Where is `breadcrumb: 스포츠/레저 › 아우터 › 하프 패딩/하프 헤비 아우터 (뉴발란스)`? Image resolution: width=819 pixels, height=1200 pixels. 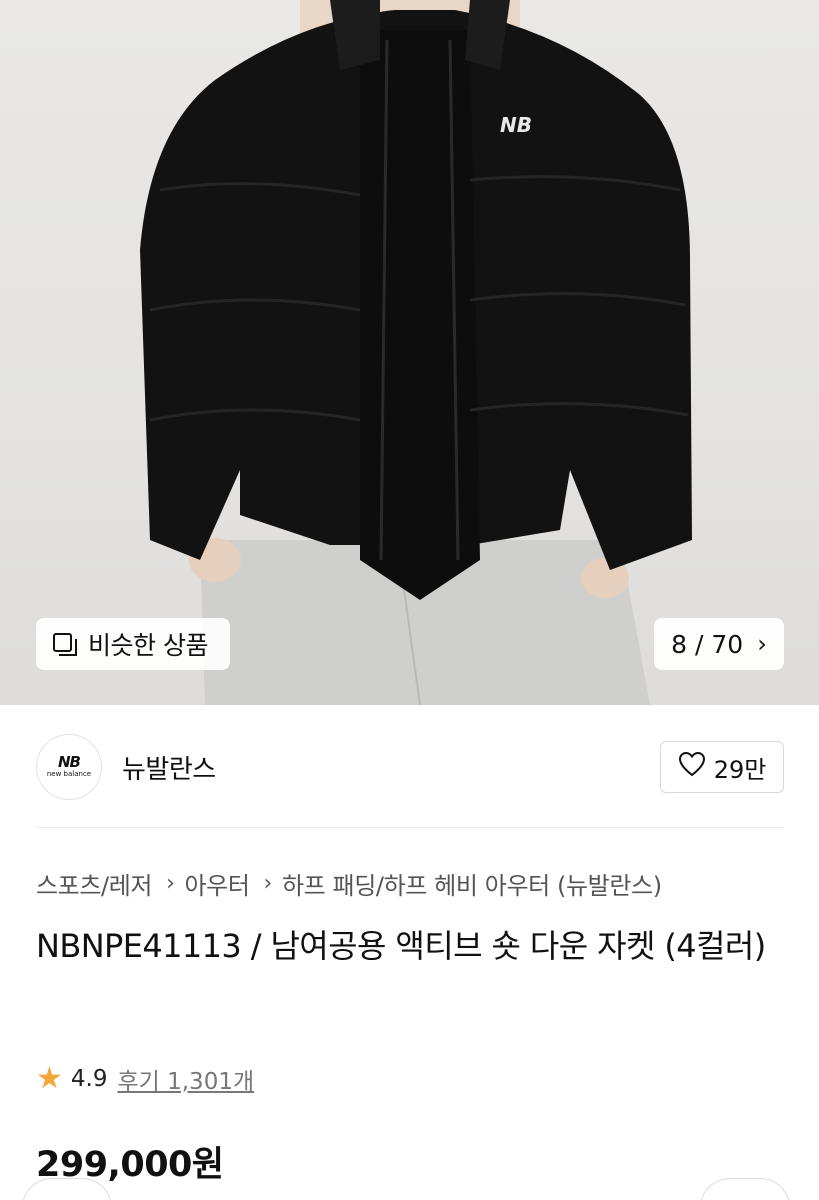
breadcrumb: 스포츠/레저 › 아우터 › 하프 패딩/하프 헤비 아우터 (뉴발란스) is located at coordinates (349, 883).